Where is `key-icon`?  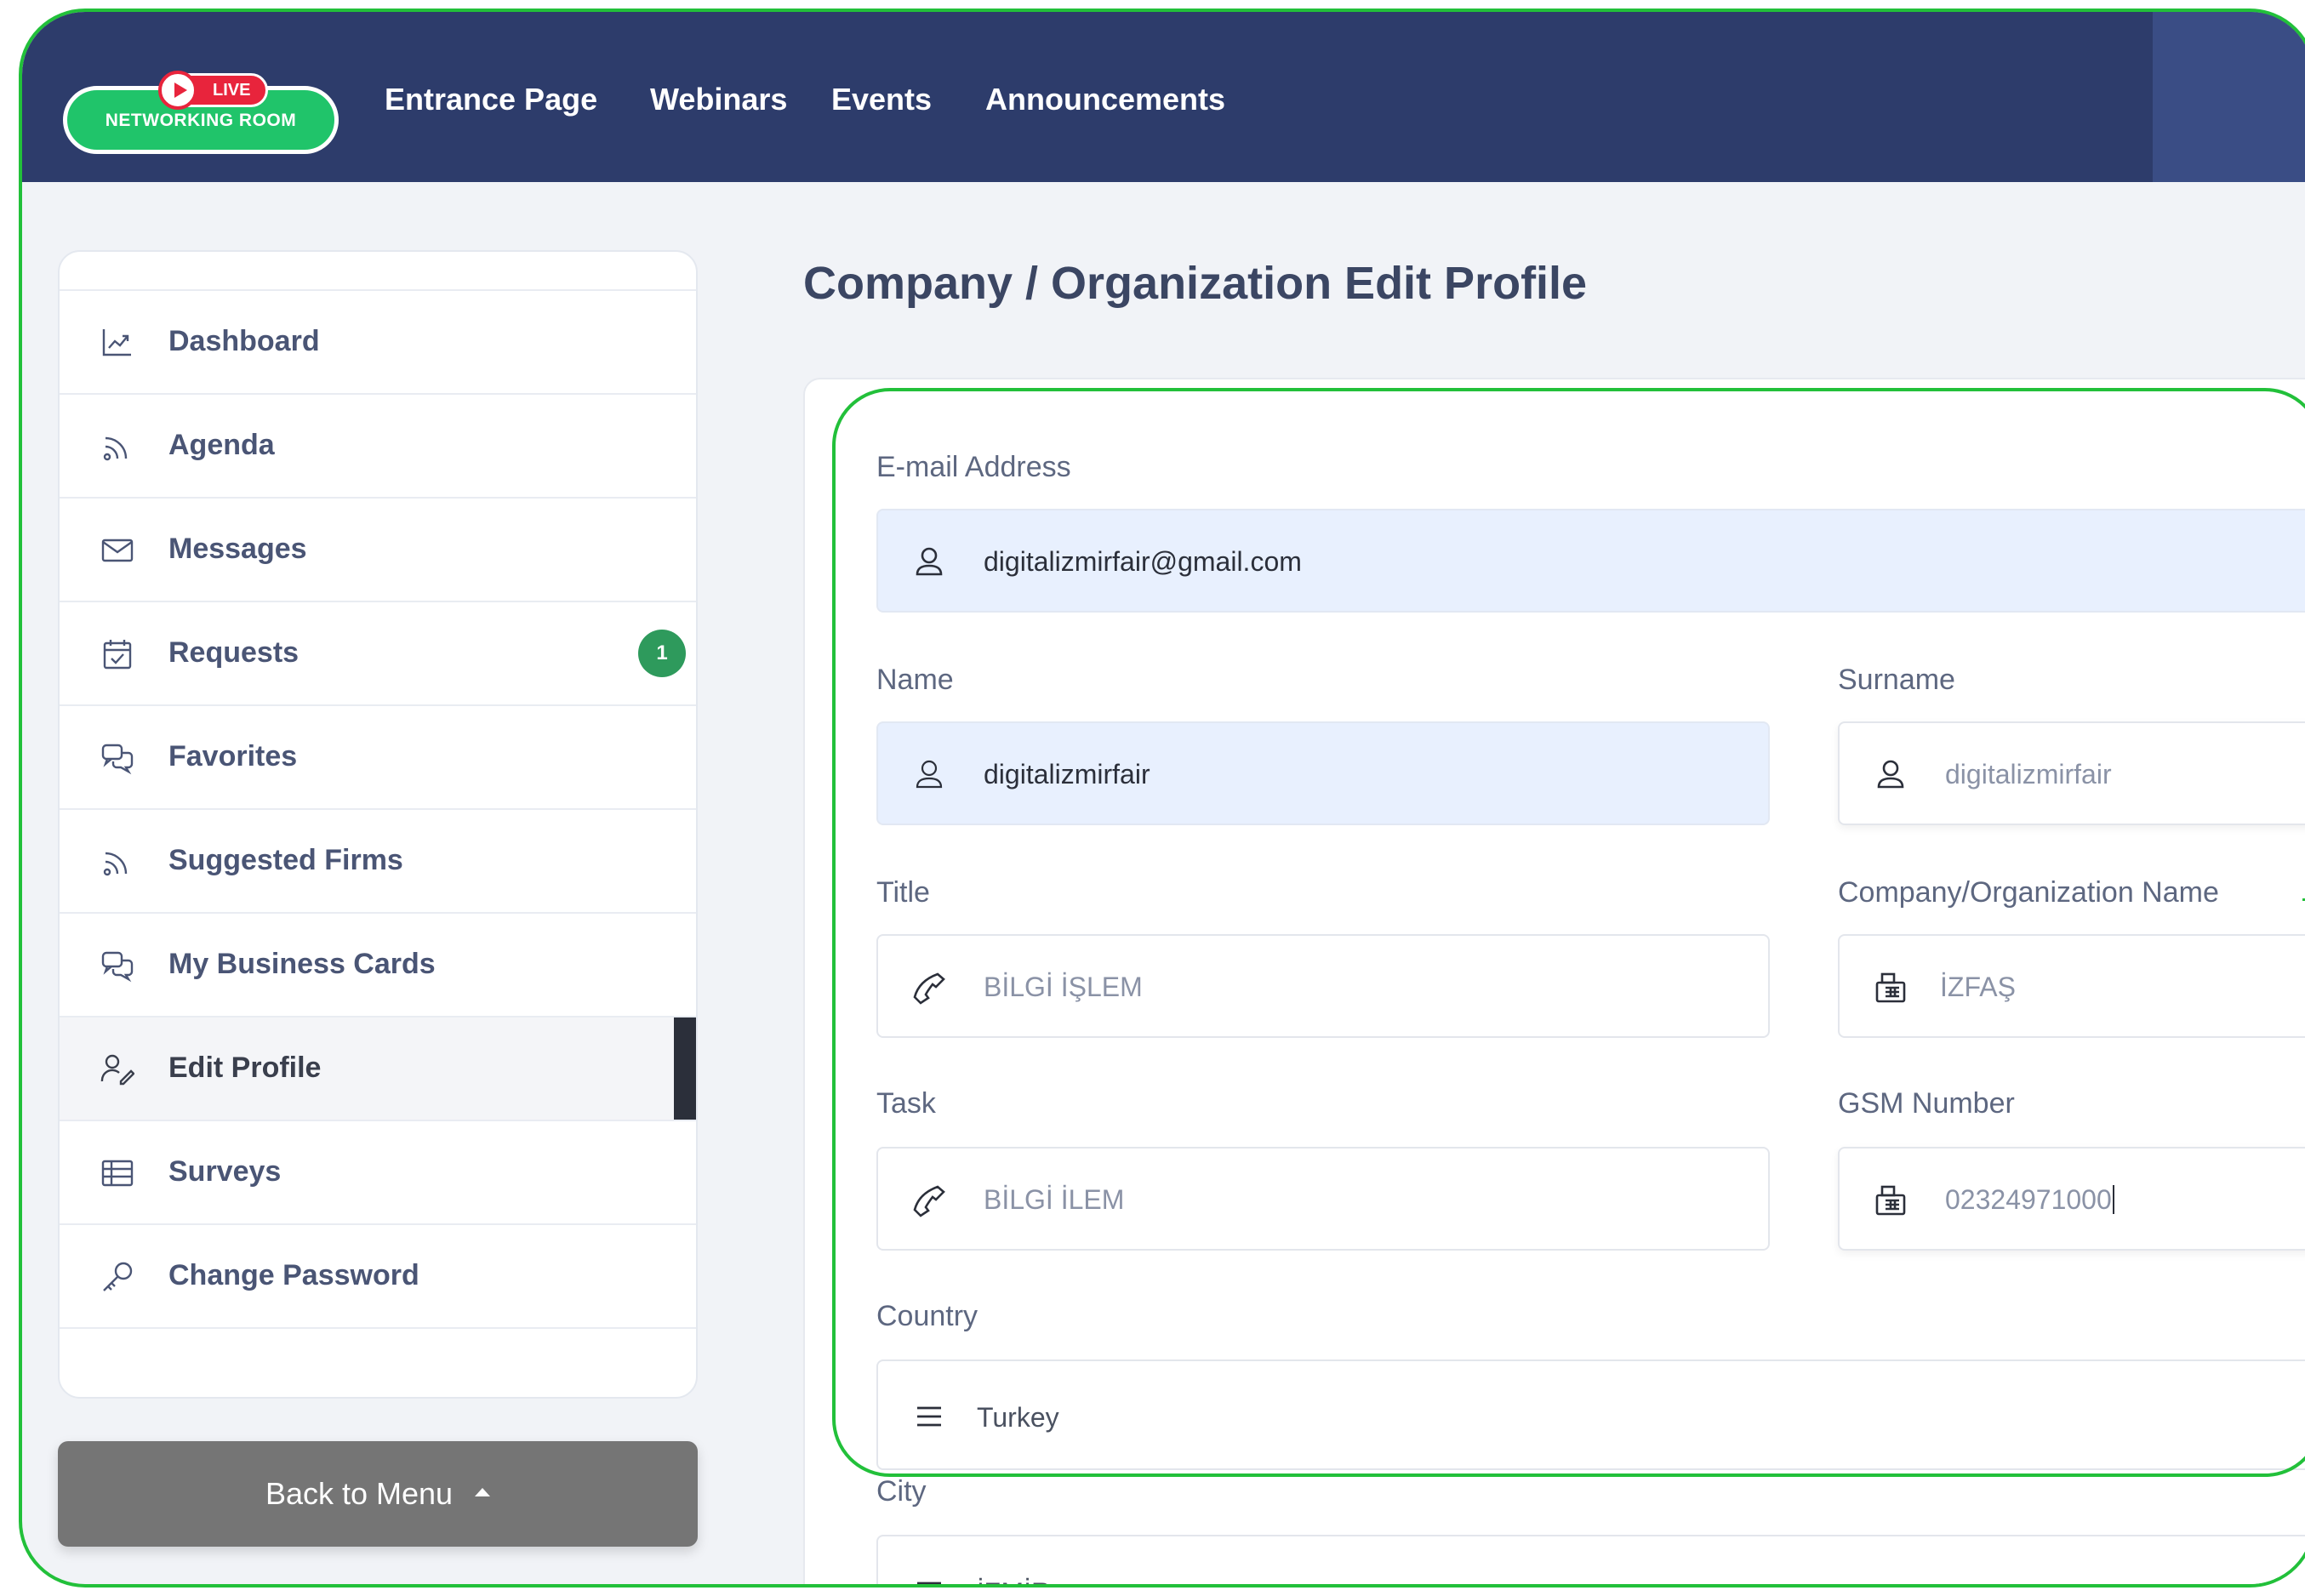
key-icon is located at coordinates (117, 1277).